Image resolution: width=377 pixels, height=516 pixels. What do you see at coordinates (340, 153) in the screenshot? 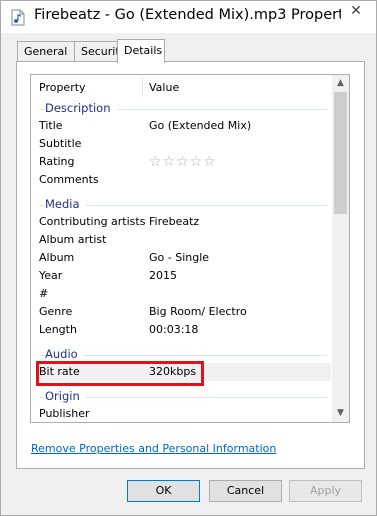
I see `scroll-thumb` at bounding box center [340, 153].